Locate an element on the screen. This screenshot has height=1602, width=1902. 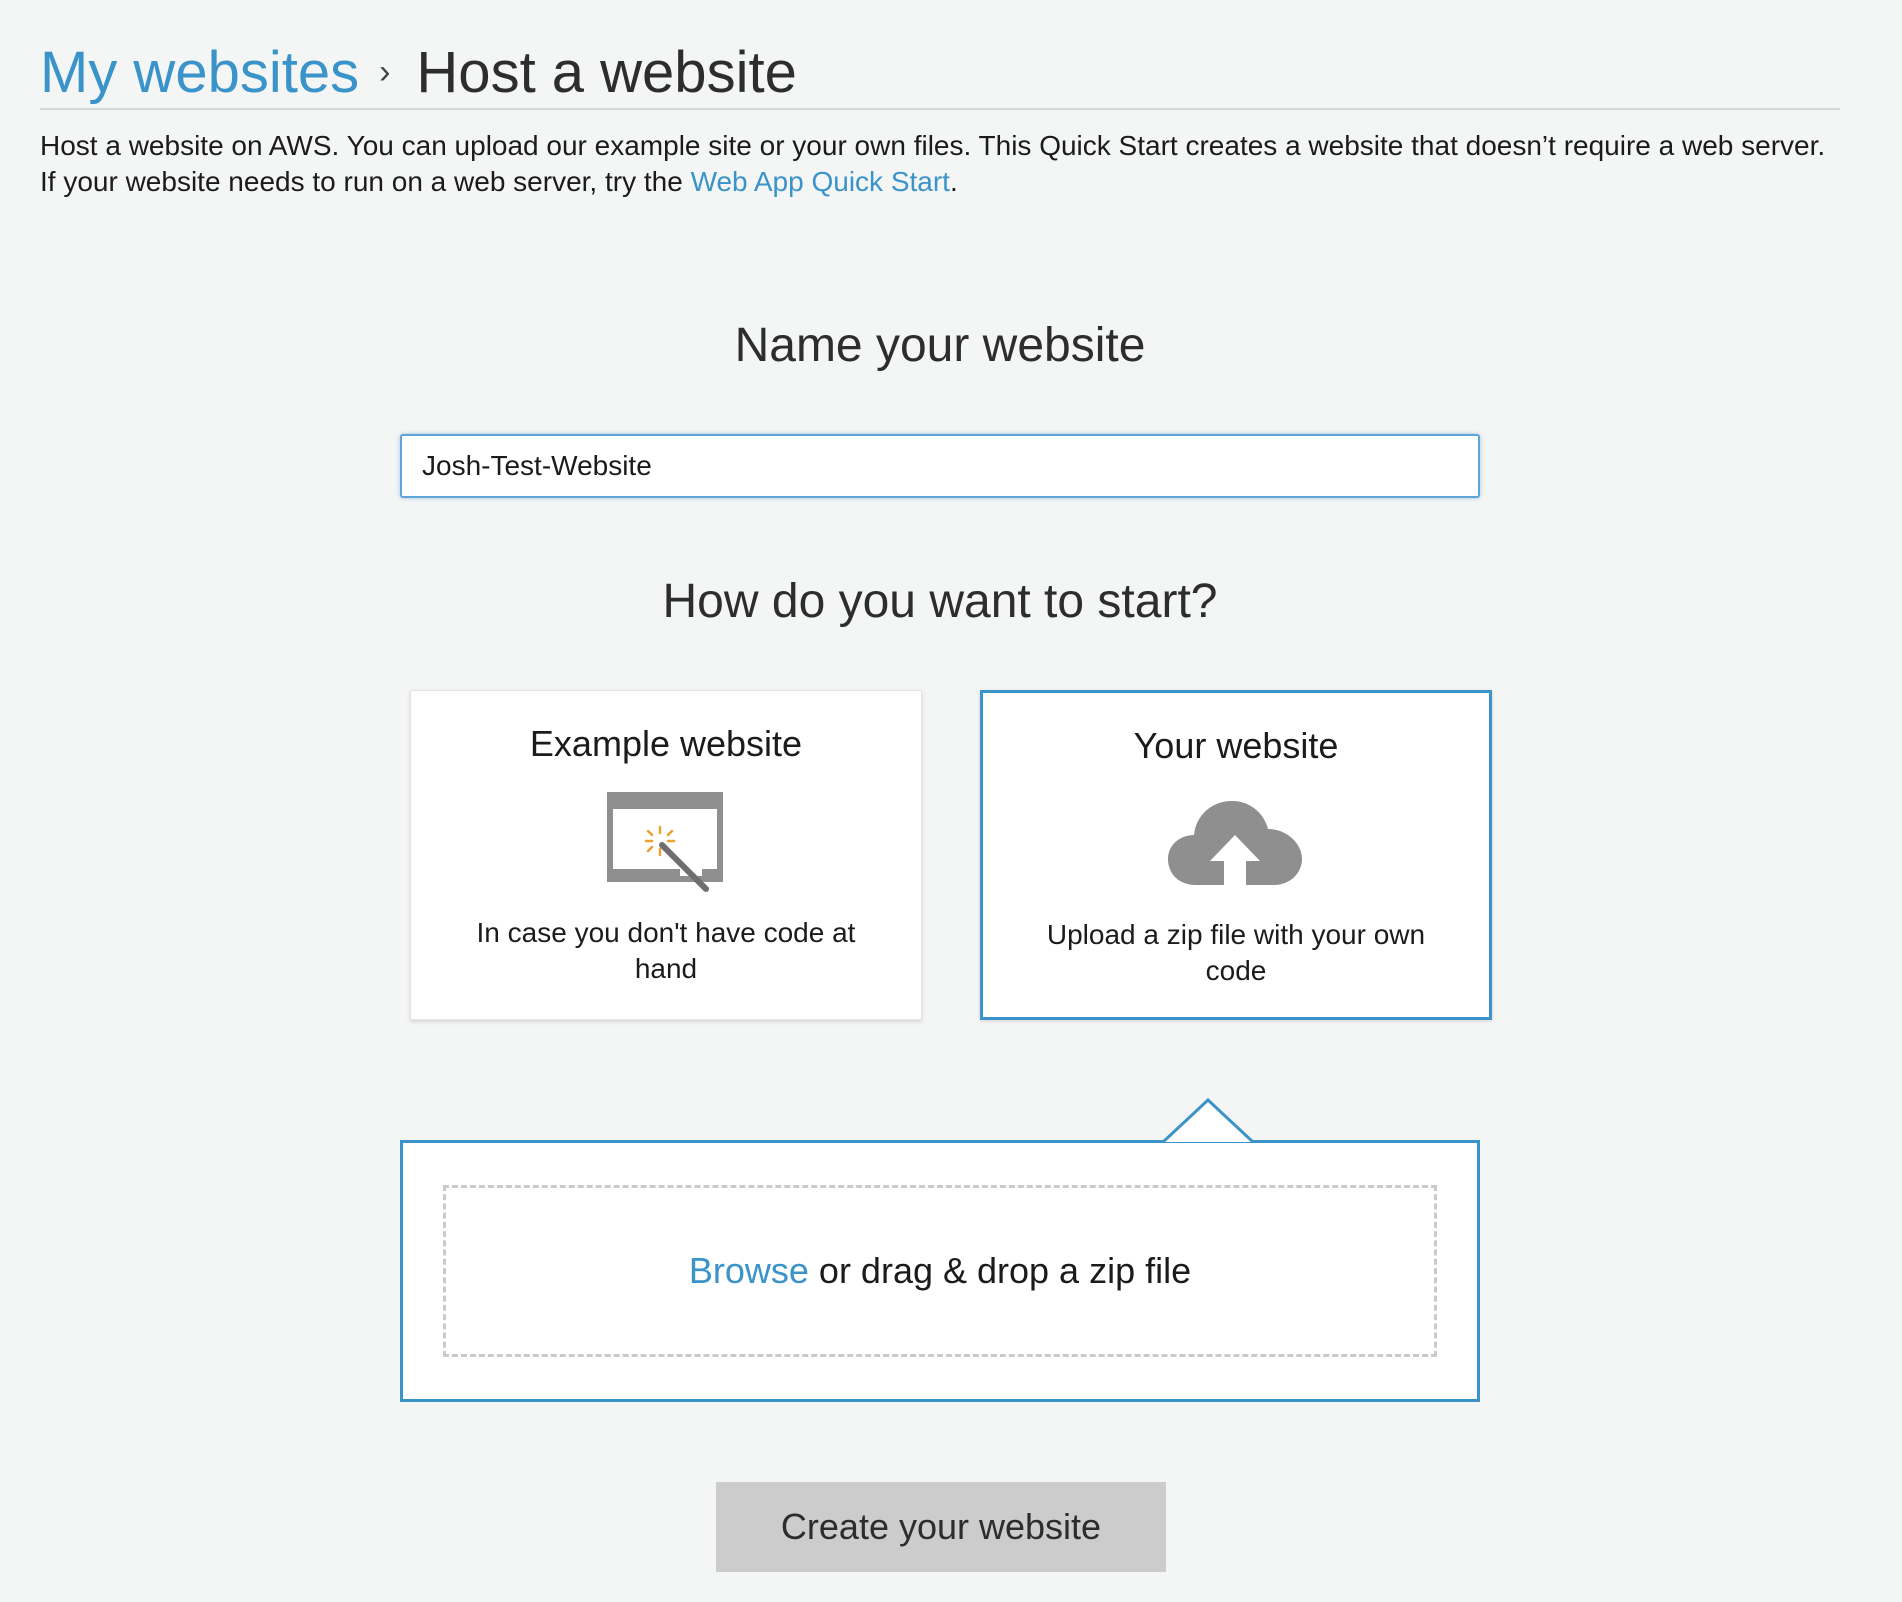
create-website-button: Create your website is located at coordinates (941, 1527).